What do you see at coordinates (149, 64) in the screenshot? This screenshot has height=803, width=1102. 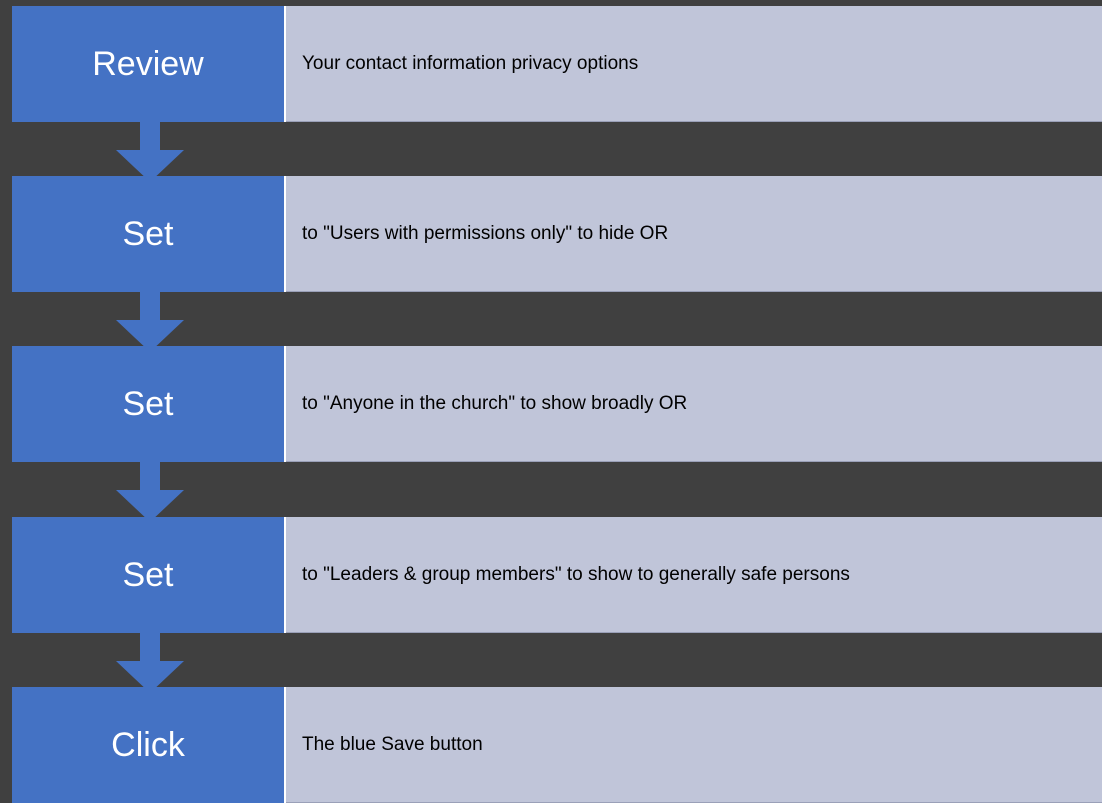 I see `step-label: Review` at bounding box center [149, 64].